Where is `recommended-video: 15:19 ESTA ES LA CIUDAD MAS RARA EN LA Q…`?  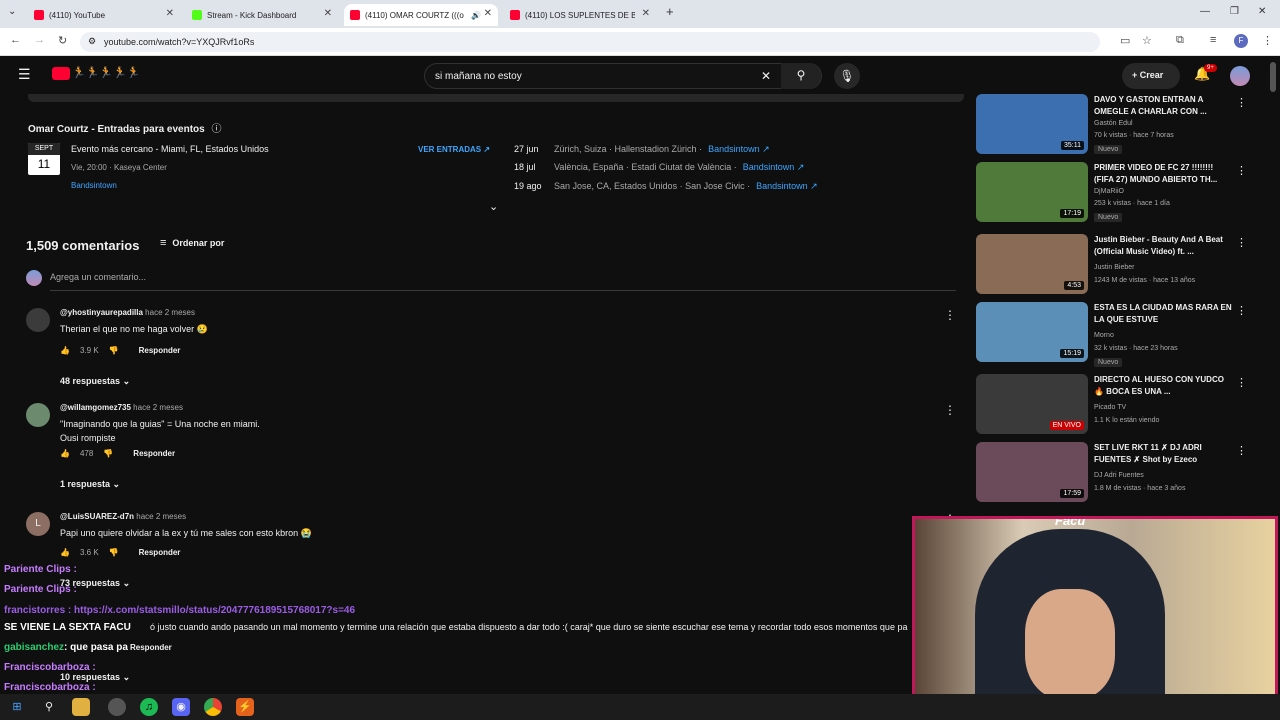
recommended-video: 15:19 ESTA ES LA CIUDAD MAS RARA EN LA Q… is located at coordinates (1116, 334).